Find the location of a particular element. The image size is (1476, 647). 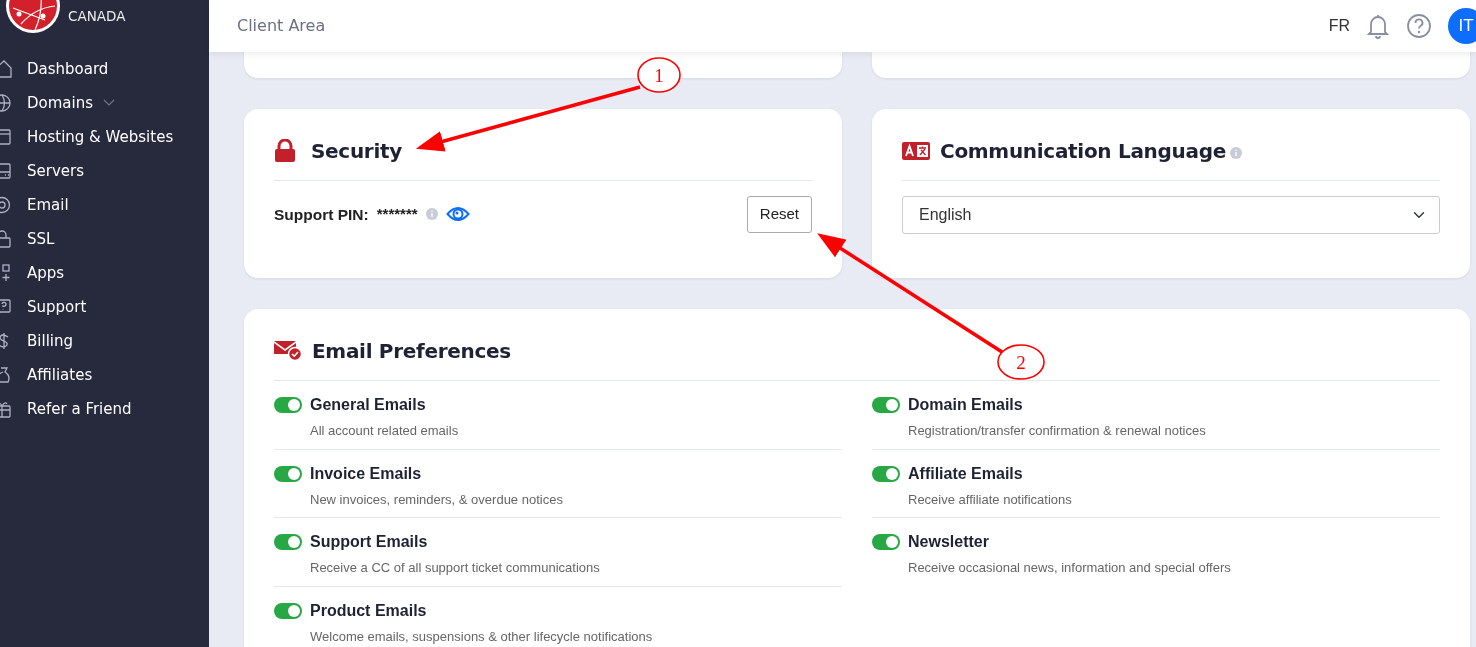

notification-icon is located at coordinates (1378, 26).